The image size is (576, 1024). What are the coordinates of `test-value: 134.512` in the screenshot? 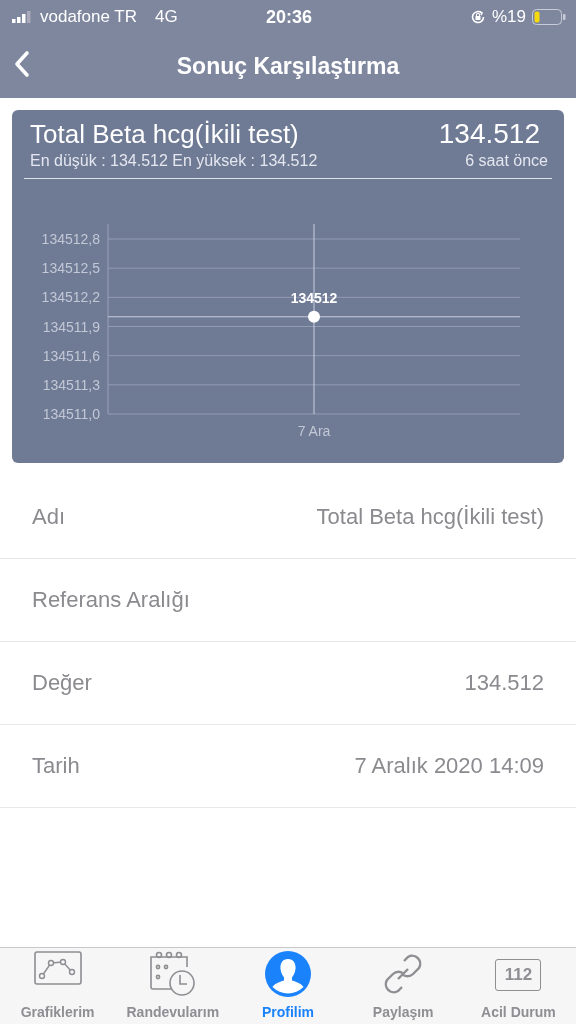 It's located at (489, 134).